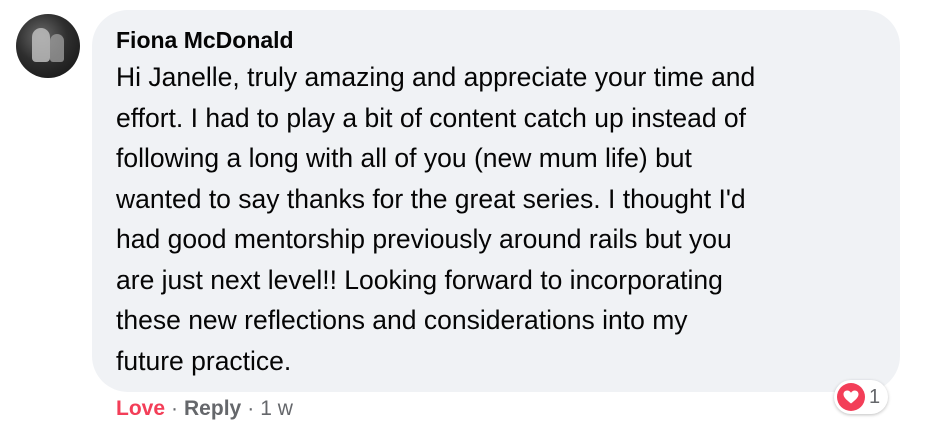  Describe the element at coordinates (851, 397) in the screenshot. I see `heart-icon` at that location.